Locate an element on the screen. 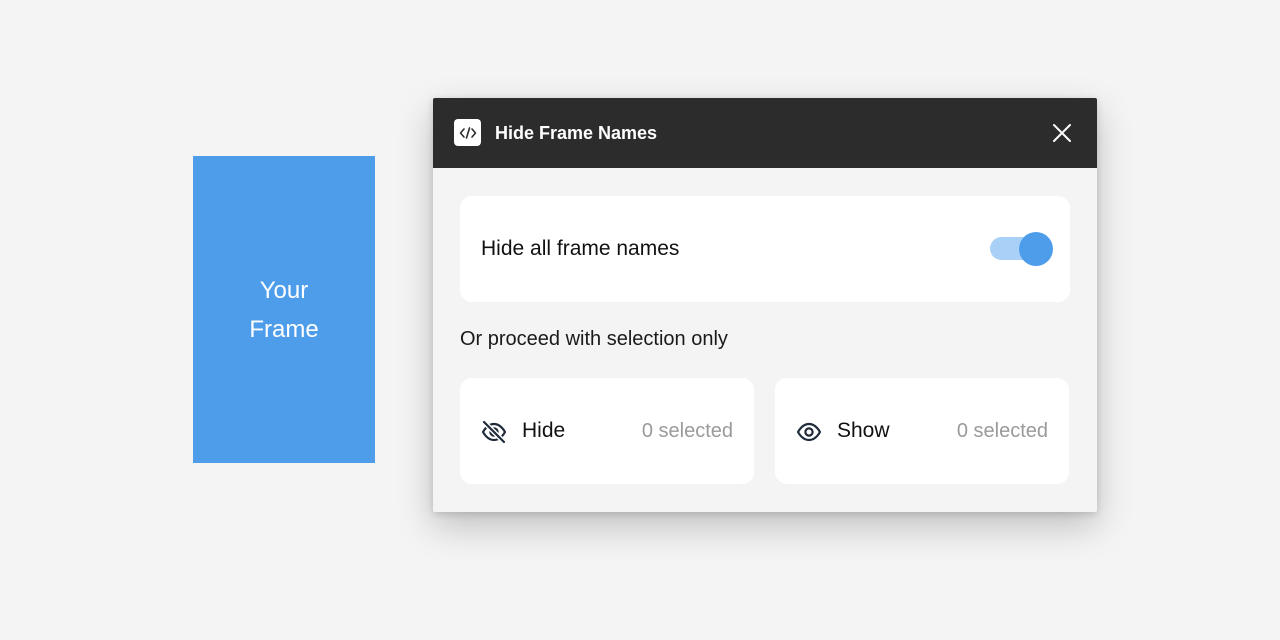 The image size is (1280, 640). show-label: Show is located at coordinates (863, 430).